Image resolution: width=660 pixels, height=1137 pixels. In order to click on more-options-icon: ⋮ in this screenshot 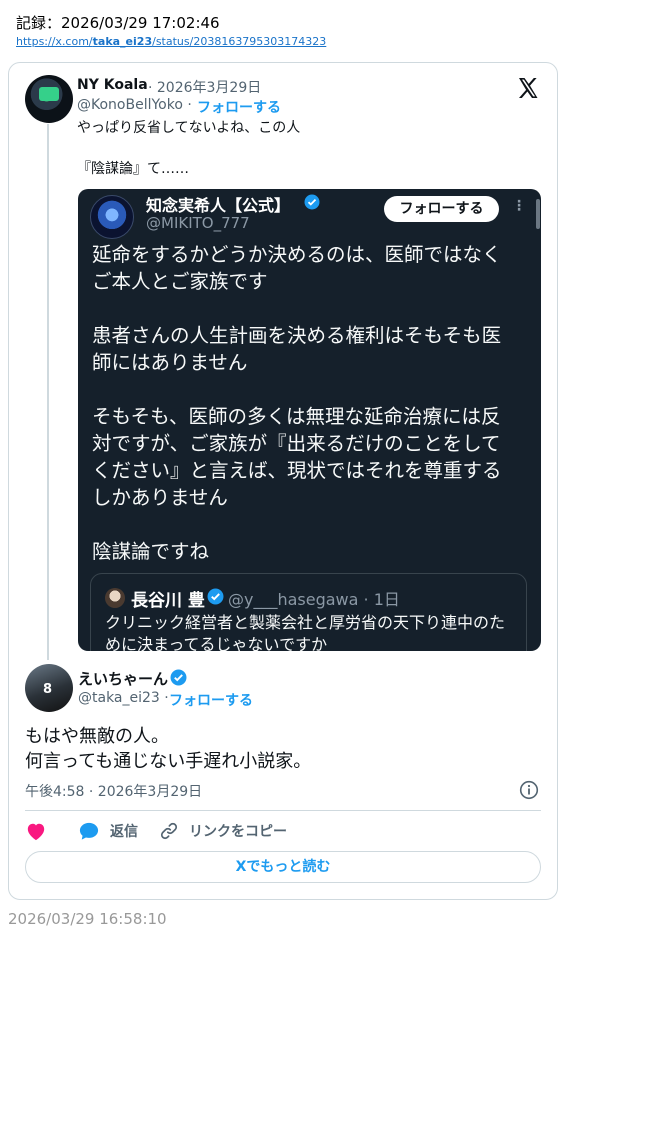, I will do `click(519, 206)`.